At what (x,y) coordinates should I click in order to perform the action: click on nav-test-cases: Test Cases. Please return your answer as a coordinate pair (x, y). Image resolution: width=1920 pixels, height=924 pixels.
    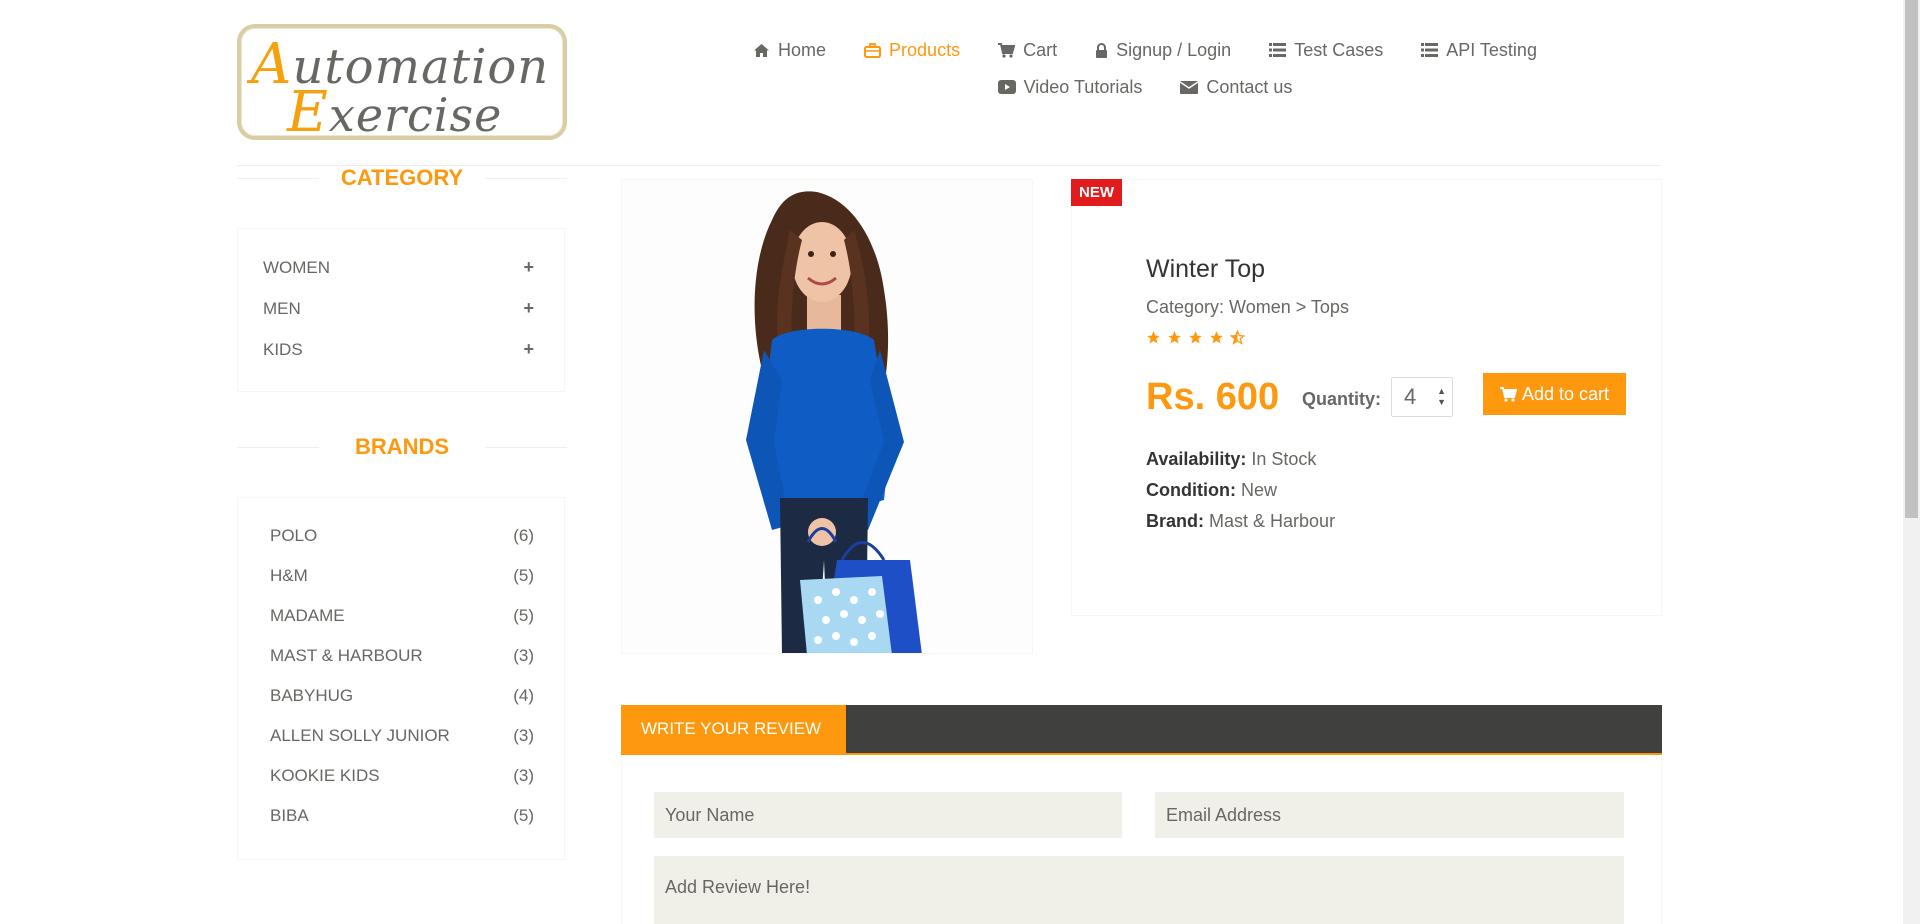
    Looking at the image, I should click on (1326, 50).